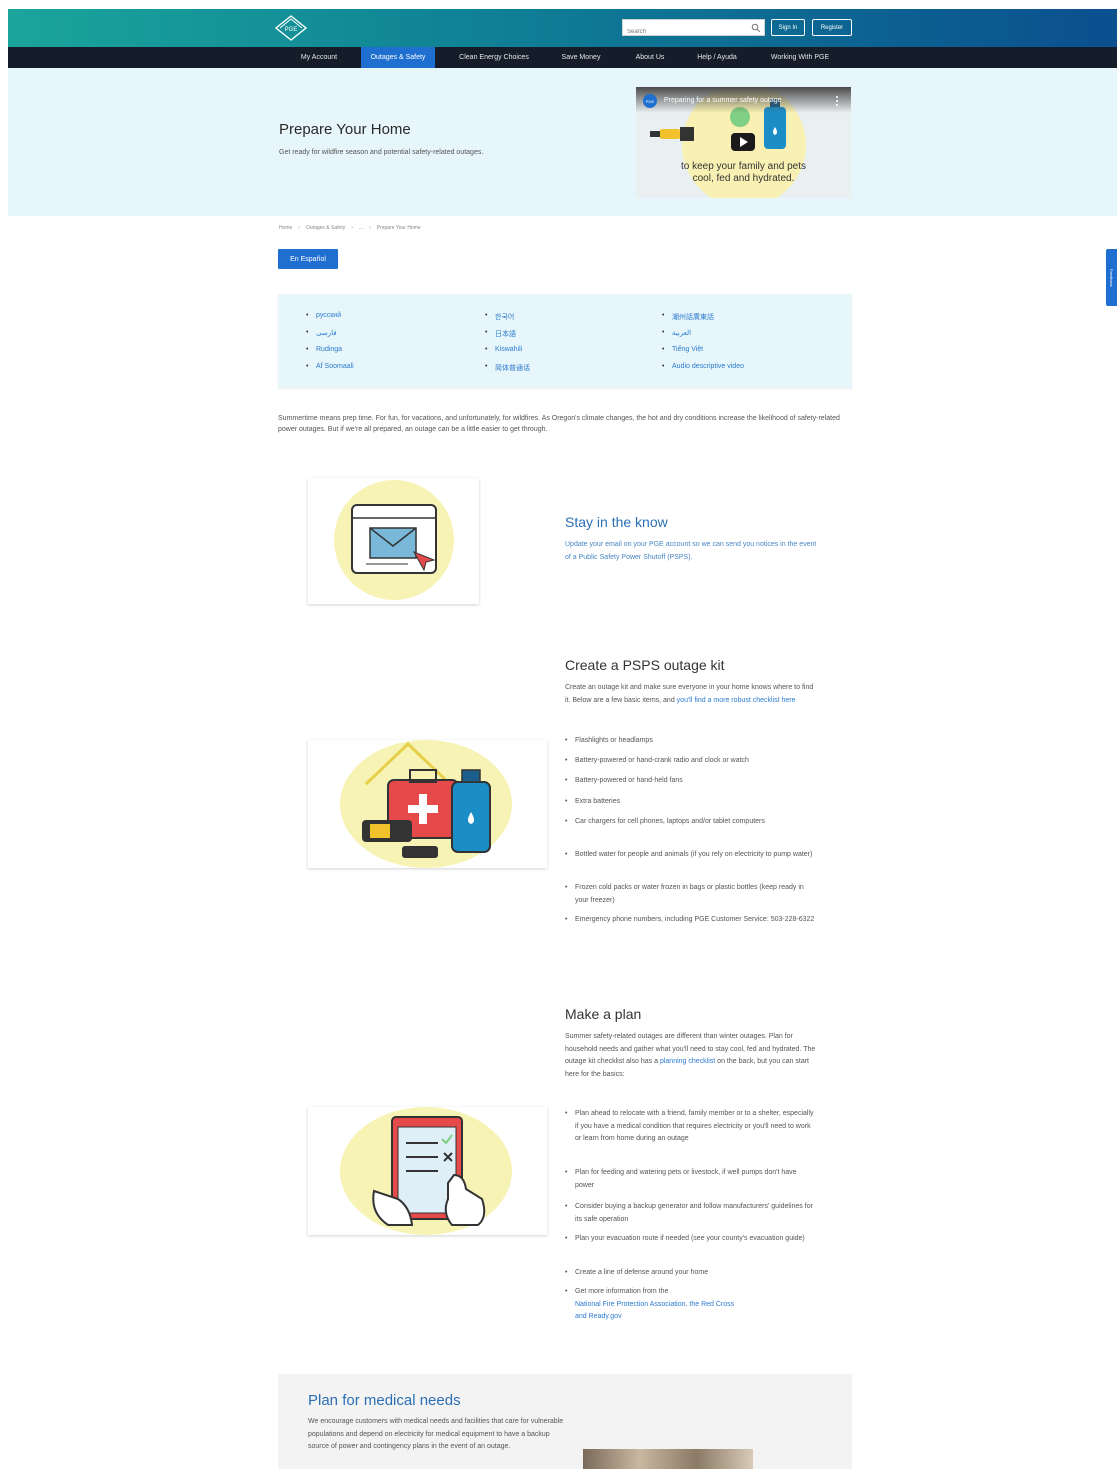 The image size is (1117, 1469). I want to click on ready-gov-link: and Ready.gov, so click(598, 1316).